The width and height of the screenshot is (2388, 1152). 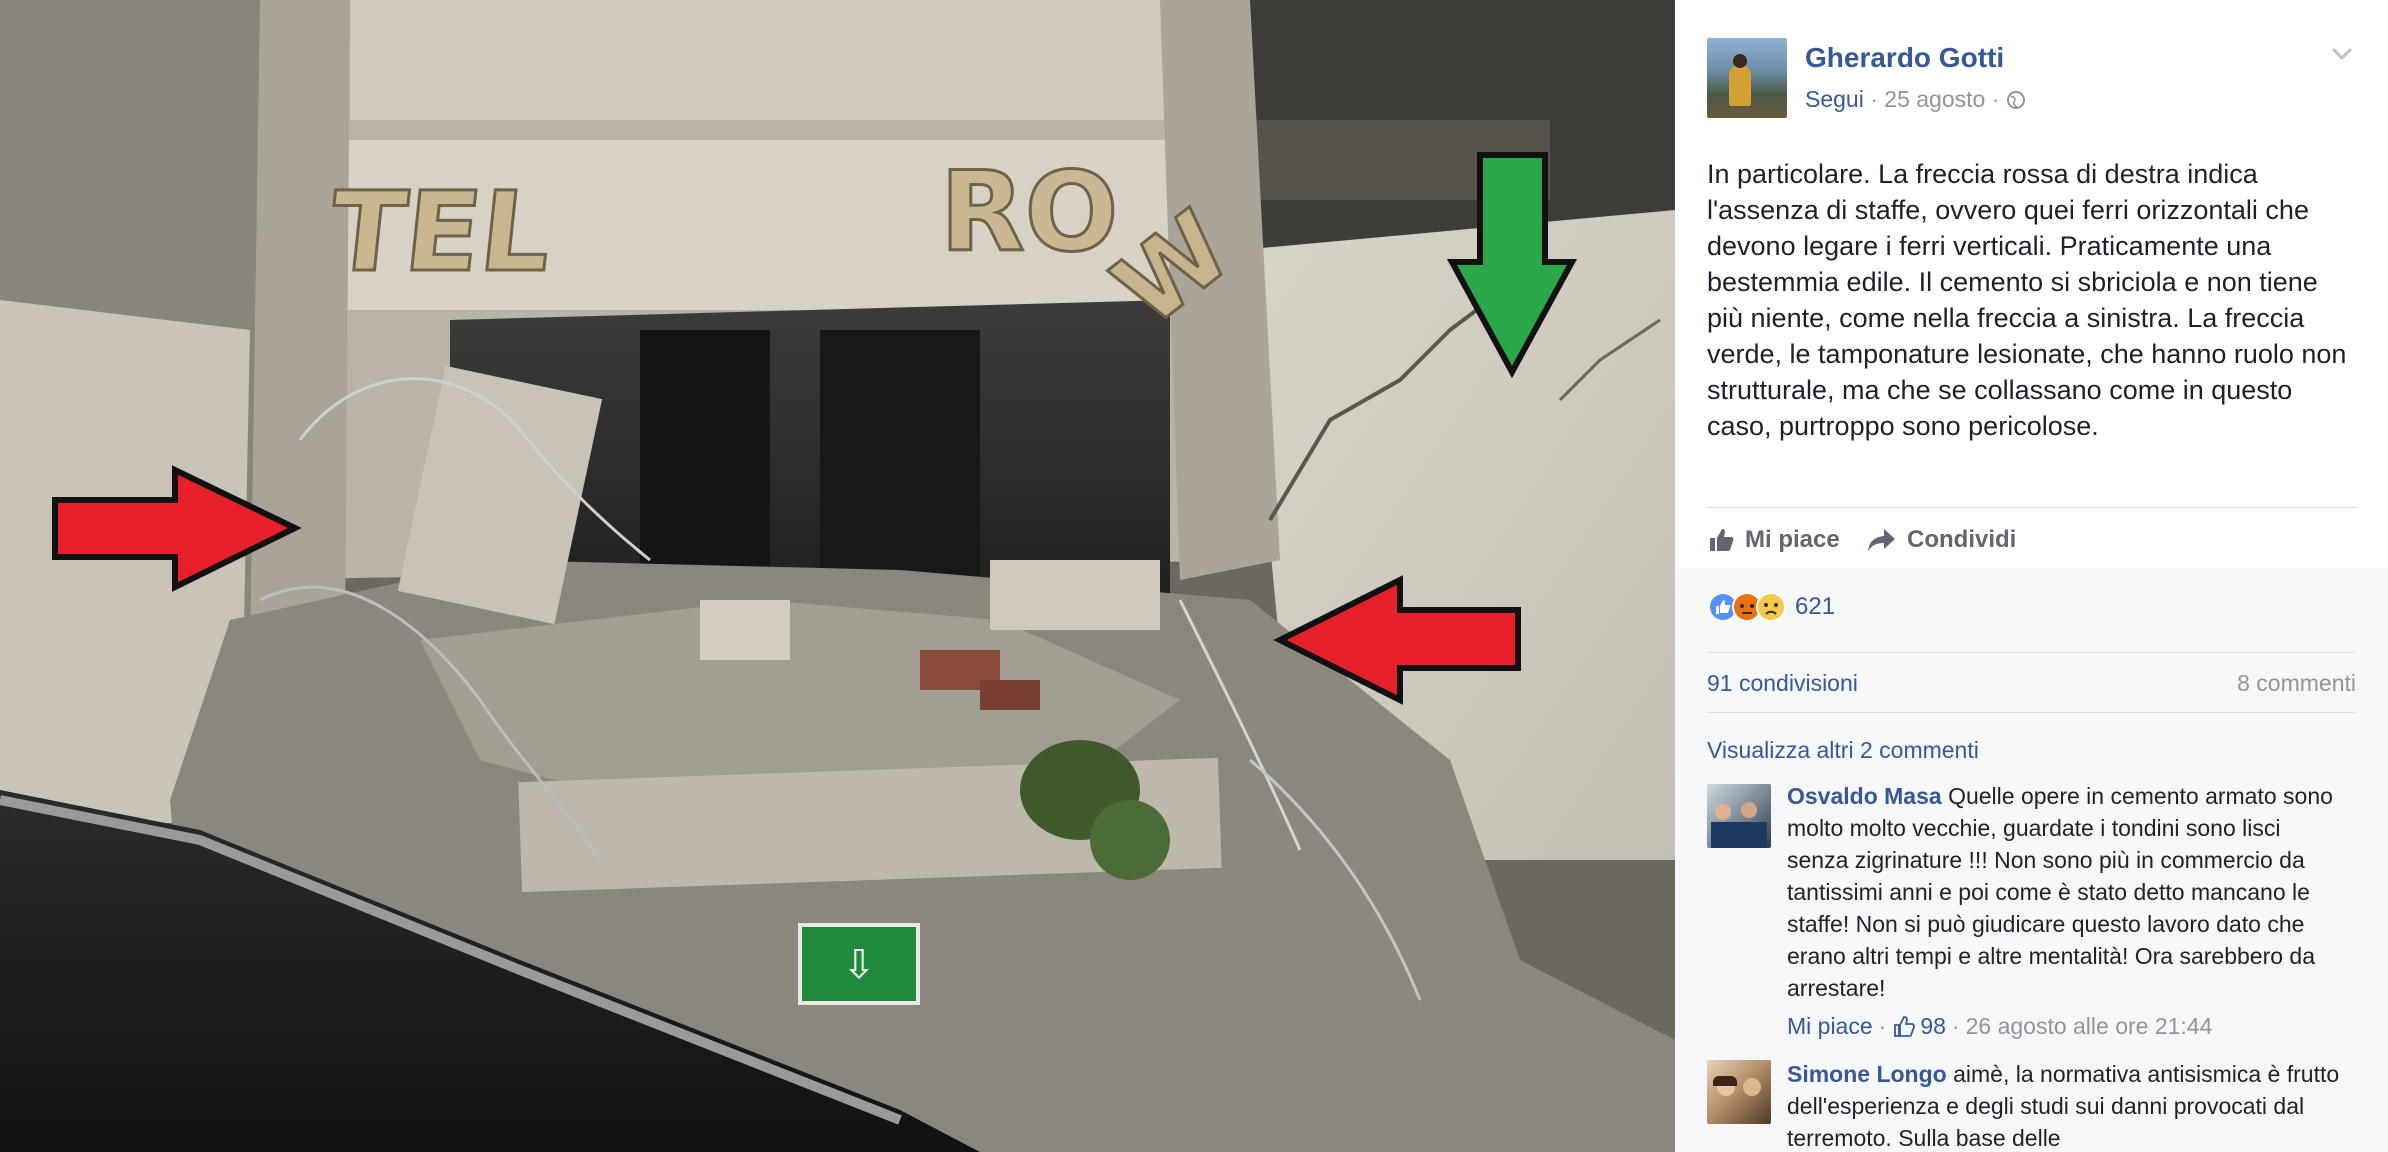 What do you see at coordinates (1864, 796) in the screenshot?
I see `commenter-name: Osvaldo Masa` at bounding box center [1864, 796].